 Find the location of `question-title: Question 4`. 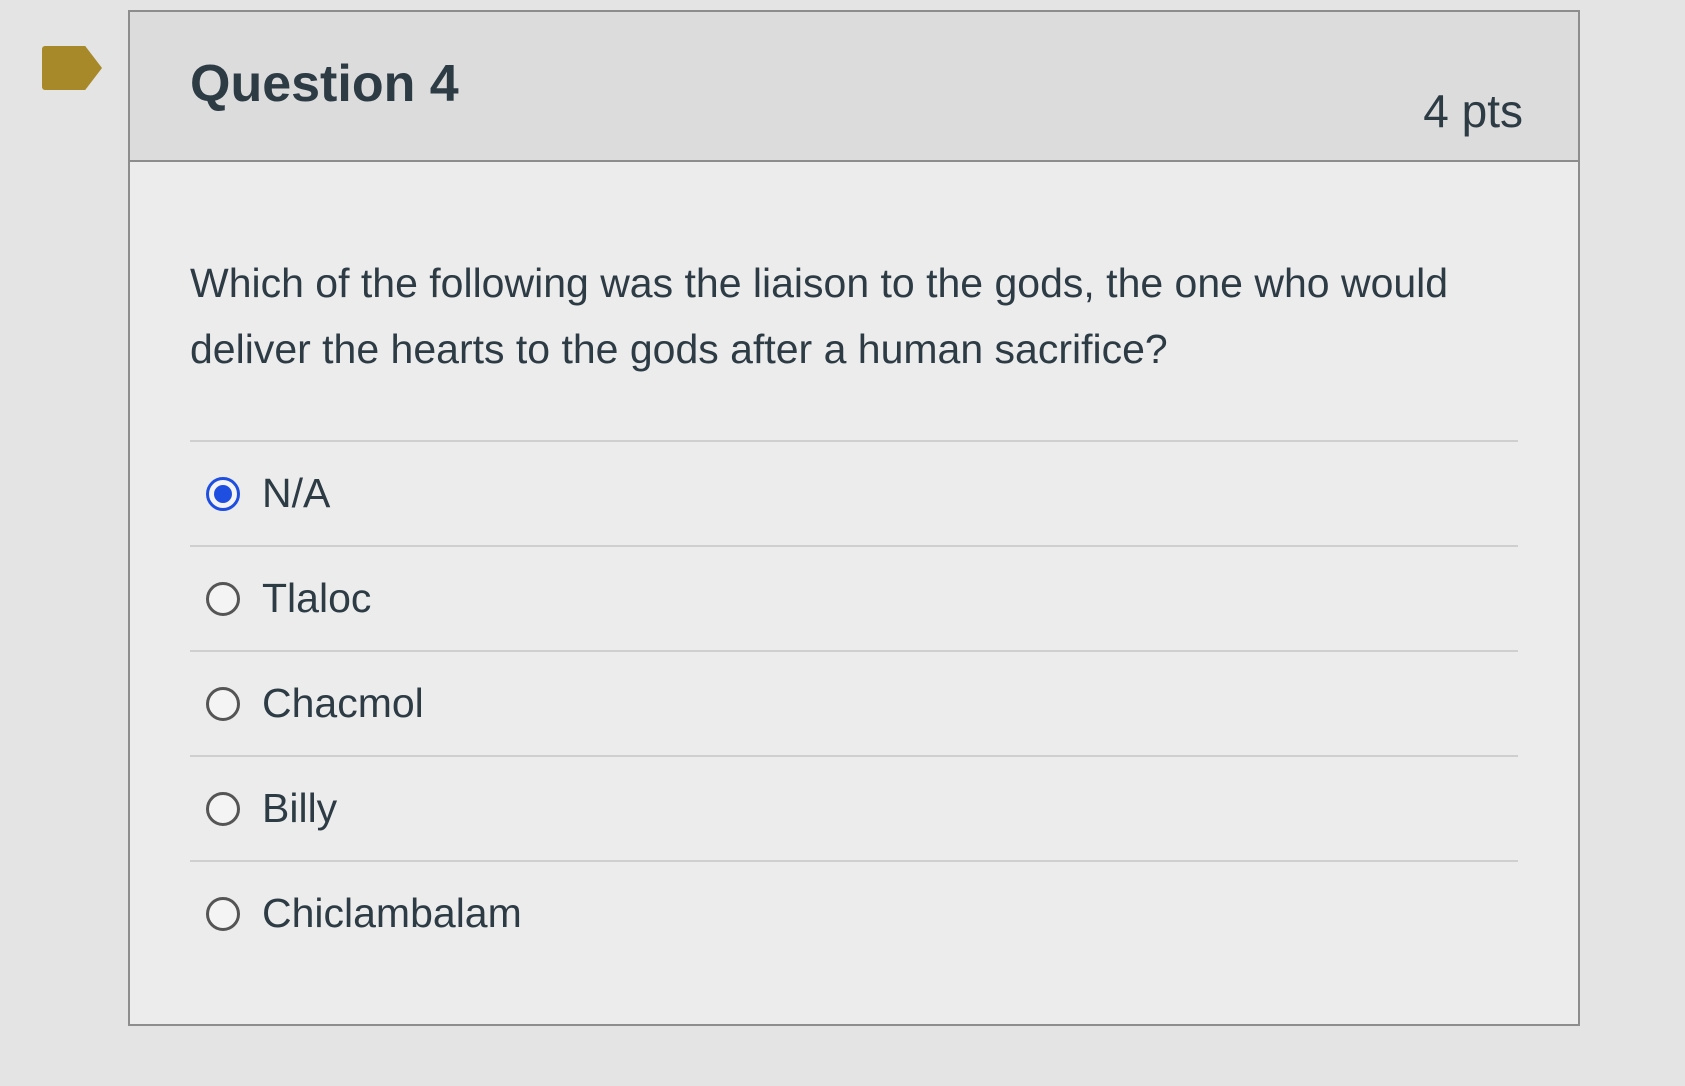

question-title: Question 4 is located at coordinates (324, 84).